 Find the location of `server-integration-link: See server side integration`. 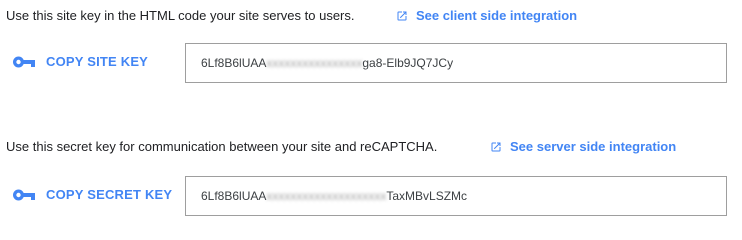

server-integration-link: See server side integration is located at coordinates (583, 147).